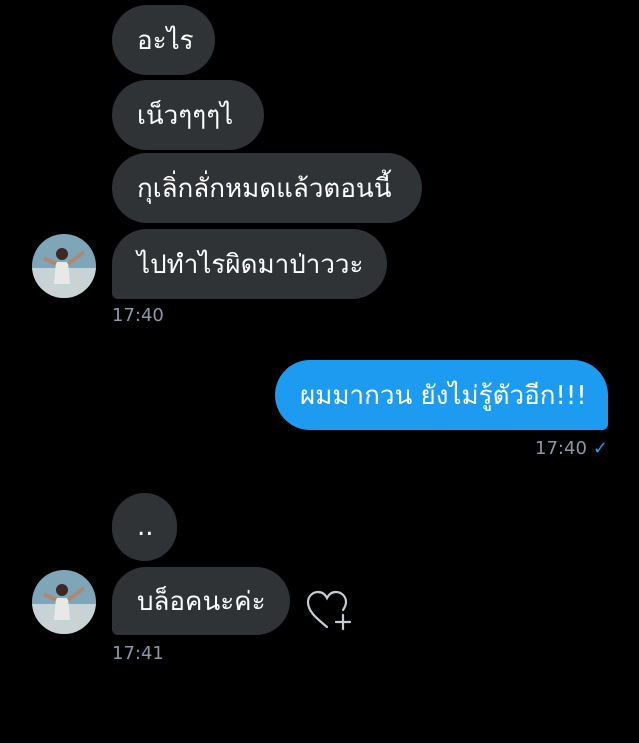  Describe the element at coordinates (264, 188) in the screenshot. I see `message-text: กุเลิ่กลั่กหมดแล้วตอนนี้` at that location.